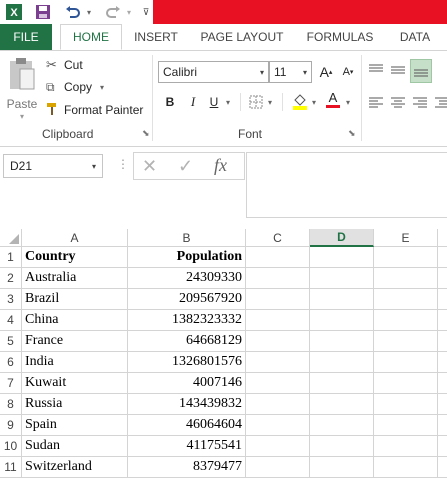 This screenshot has width=447, height=486. What do you see at coordinates (421, 71) in the screenshot?
I see `align-bottom-icon` at bounding box center [421, 71].